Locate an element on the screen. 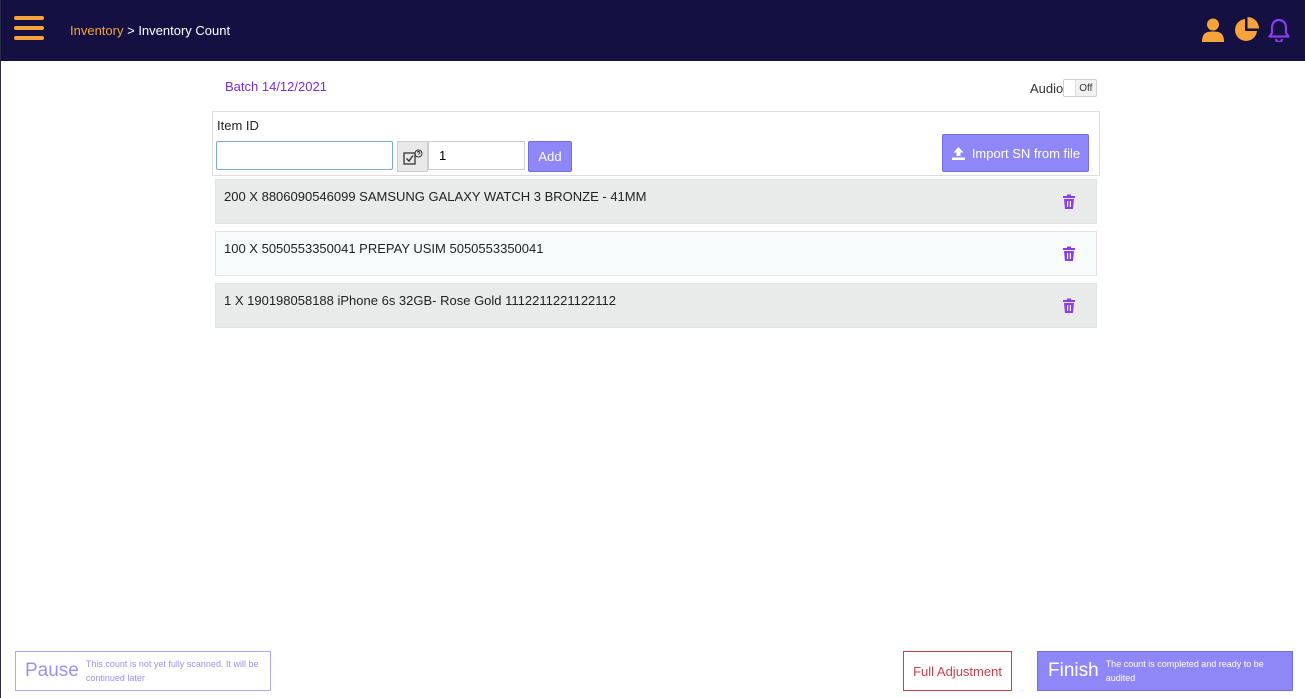 This screenshot has height=698, width=1305. audio-toggle: Off is located at coordinates (1080, 88).